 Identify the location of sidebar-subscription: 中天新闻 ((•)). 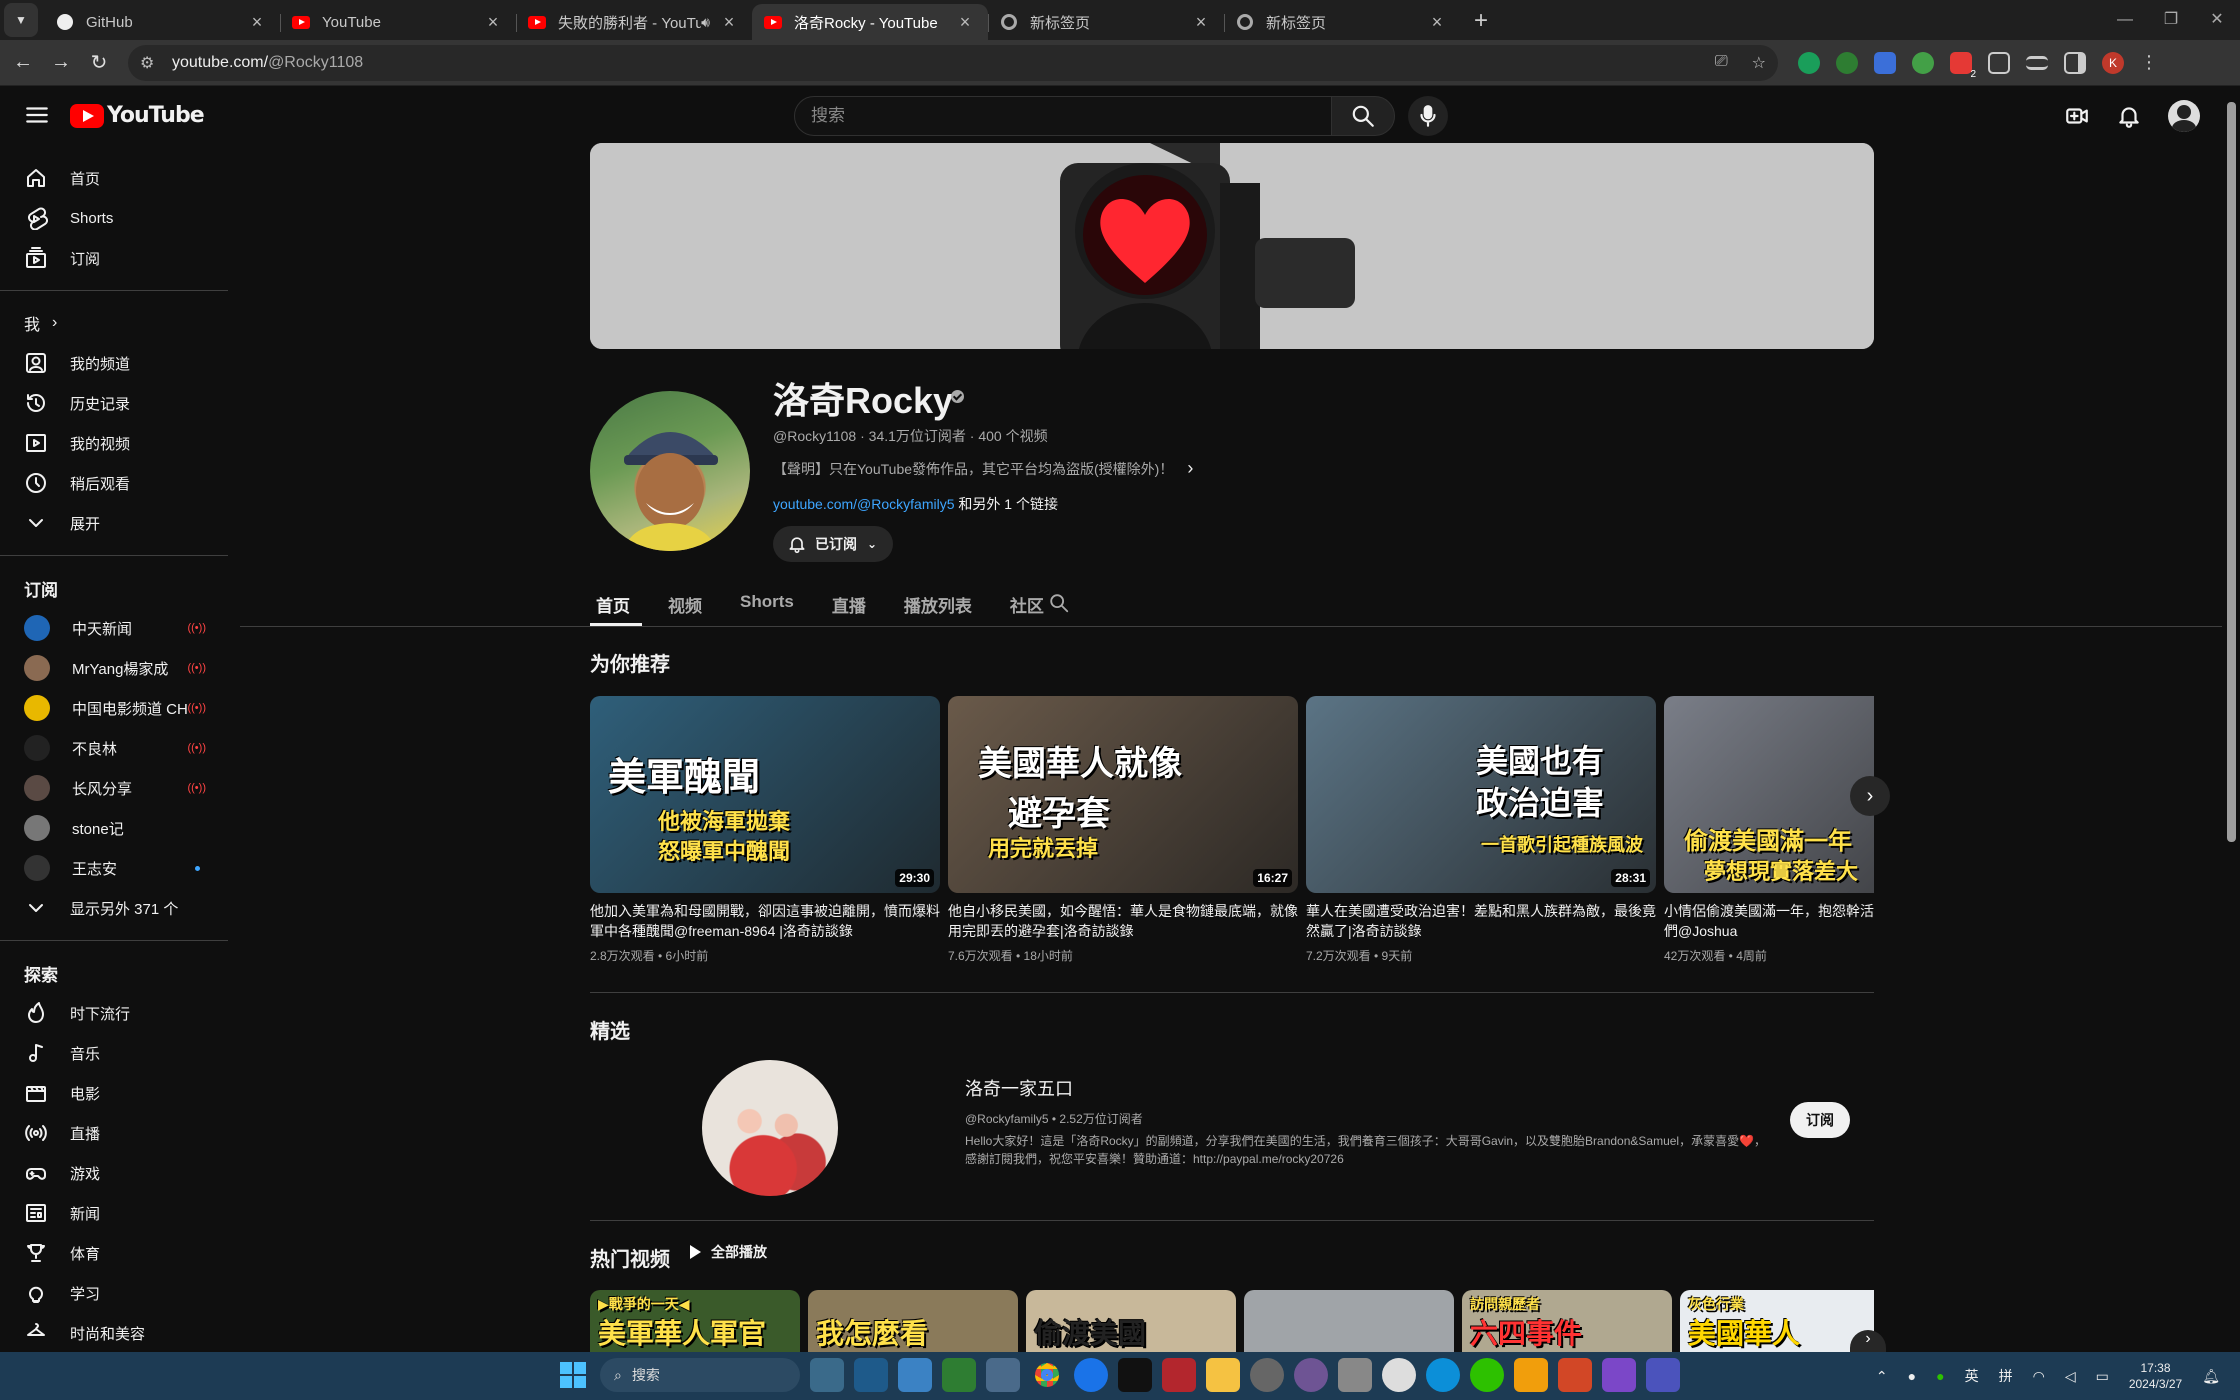
(115, 628).